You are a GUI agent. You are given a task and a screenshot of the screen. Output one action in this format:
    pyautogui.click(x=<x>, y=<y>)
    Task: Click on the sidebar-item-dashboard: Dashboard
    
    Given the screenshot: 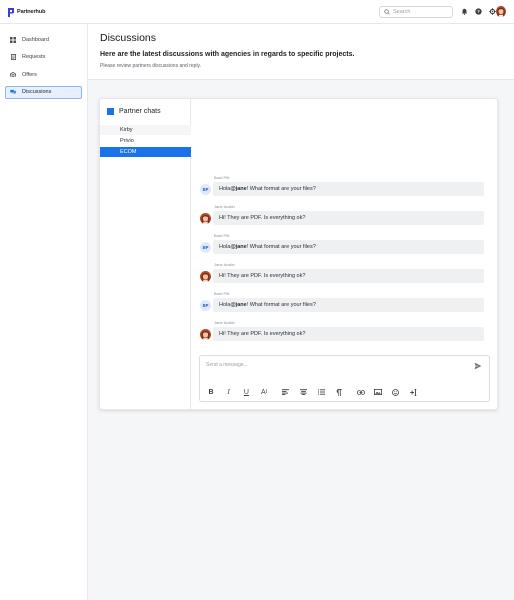 What is the action you would take?
    pyautogui.click(x=43, y=39)
    